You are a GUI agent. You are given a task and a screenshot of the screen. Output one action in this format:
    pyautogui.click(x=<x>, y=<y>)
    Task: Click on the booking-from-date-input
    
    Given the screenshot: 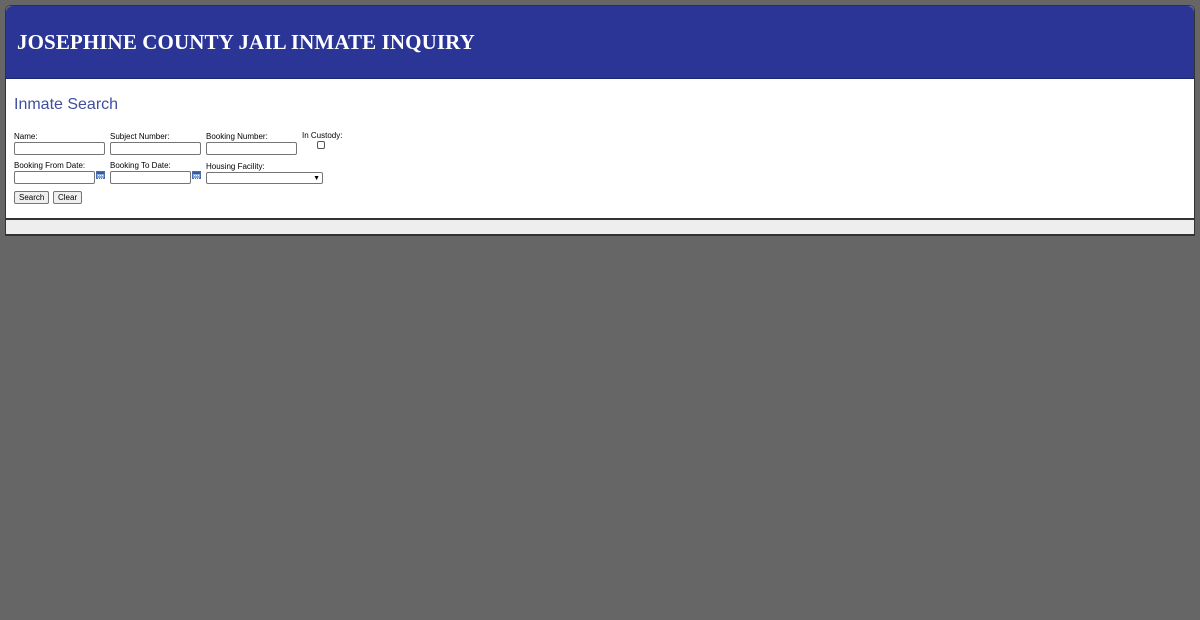 What is the action you would take?
    pyautogui.click(x=54, y=177)
    